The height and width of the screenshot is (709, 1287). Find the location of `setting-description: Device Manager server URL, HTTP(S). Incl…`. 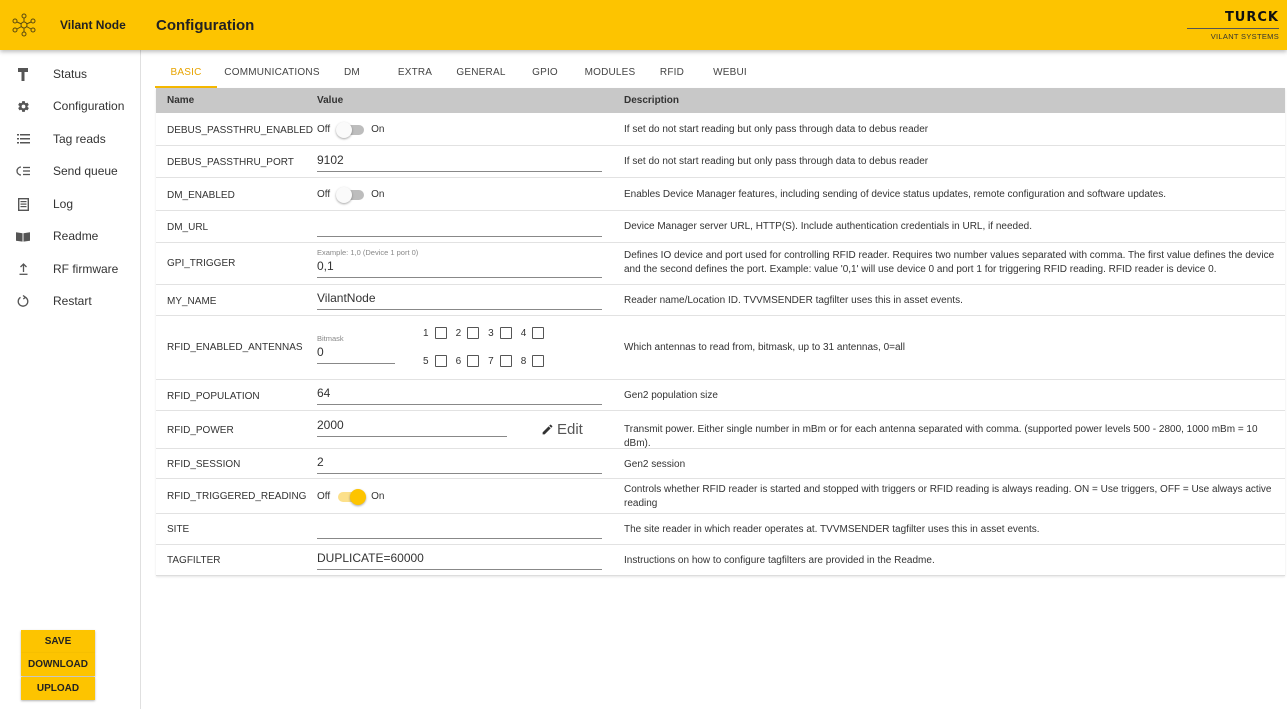

setting-description: Device Manager server URL, HTTP(S). Incl… is located at coordinates (828, 226).